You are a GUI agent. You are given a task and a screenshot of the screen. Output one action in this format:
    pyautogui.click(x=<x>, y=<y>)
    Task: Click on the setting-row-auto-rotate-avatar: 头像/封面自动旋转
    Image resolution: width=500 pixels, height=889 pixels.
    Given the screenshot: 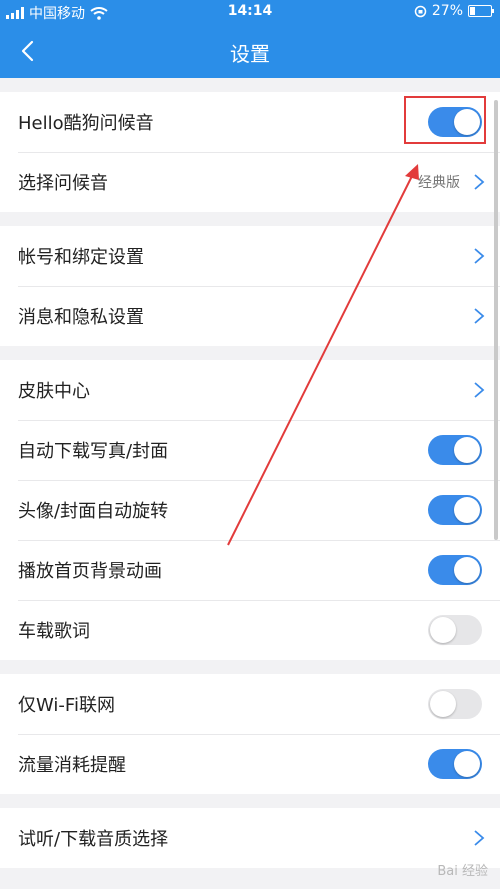 What is the action you would take?
    pyautogui.click(x=250, y=510)
    